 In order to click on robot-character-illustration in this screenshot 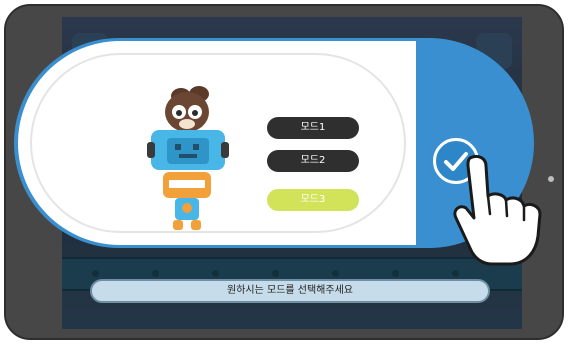, I will do `click(190, 159)`.